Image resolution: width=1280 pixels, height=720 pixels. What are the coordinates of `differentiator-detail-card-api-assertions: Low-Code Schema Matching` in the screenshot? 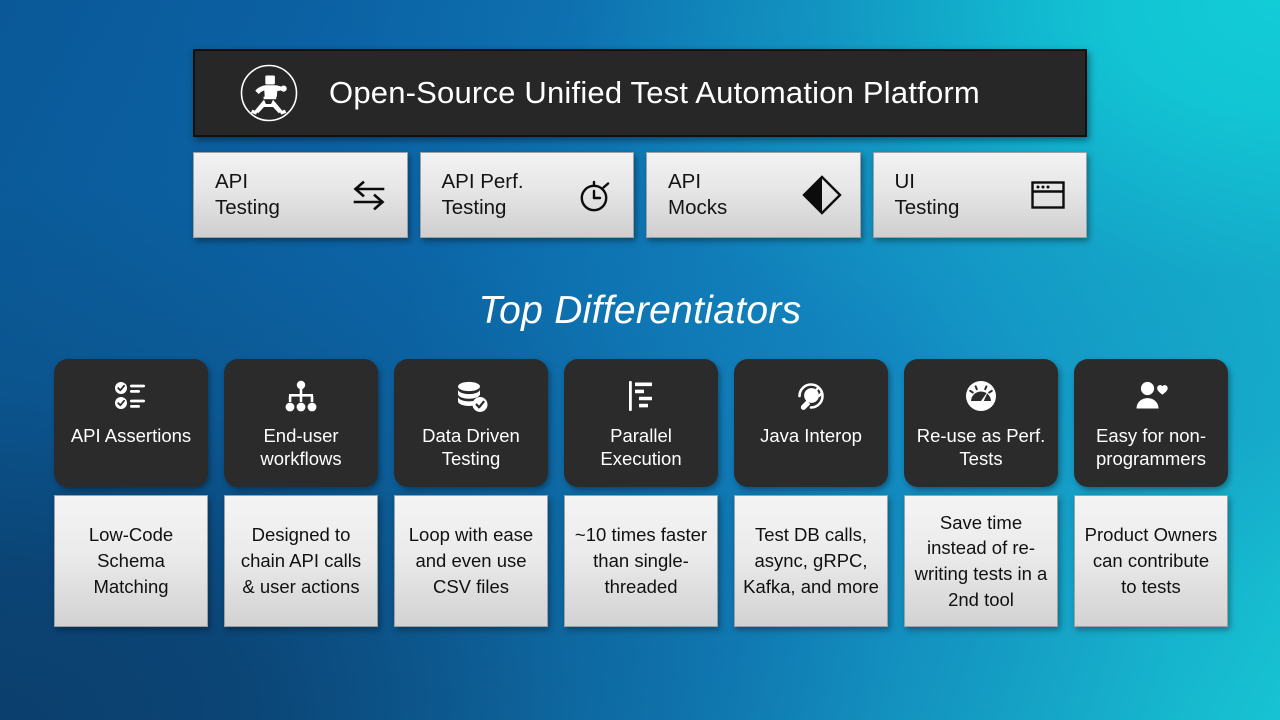 It's located at (131, 561).